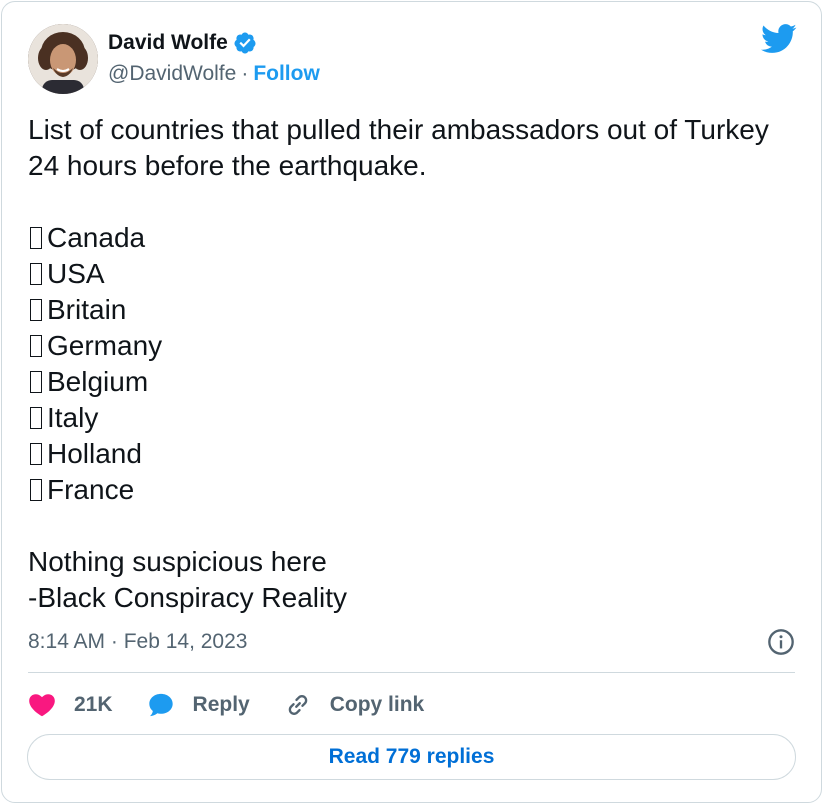 The height and width of the screenshot is (806, 825). I want to click on country-name: Canada, so click(96, 237).